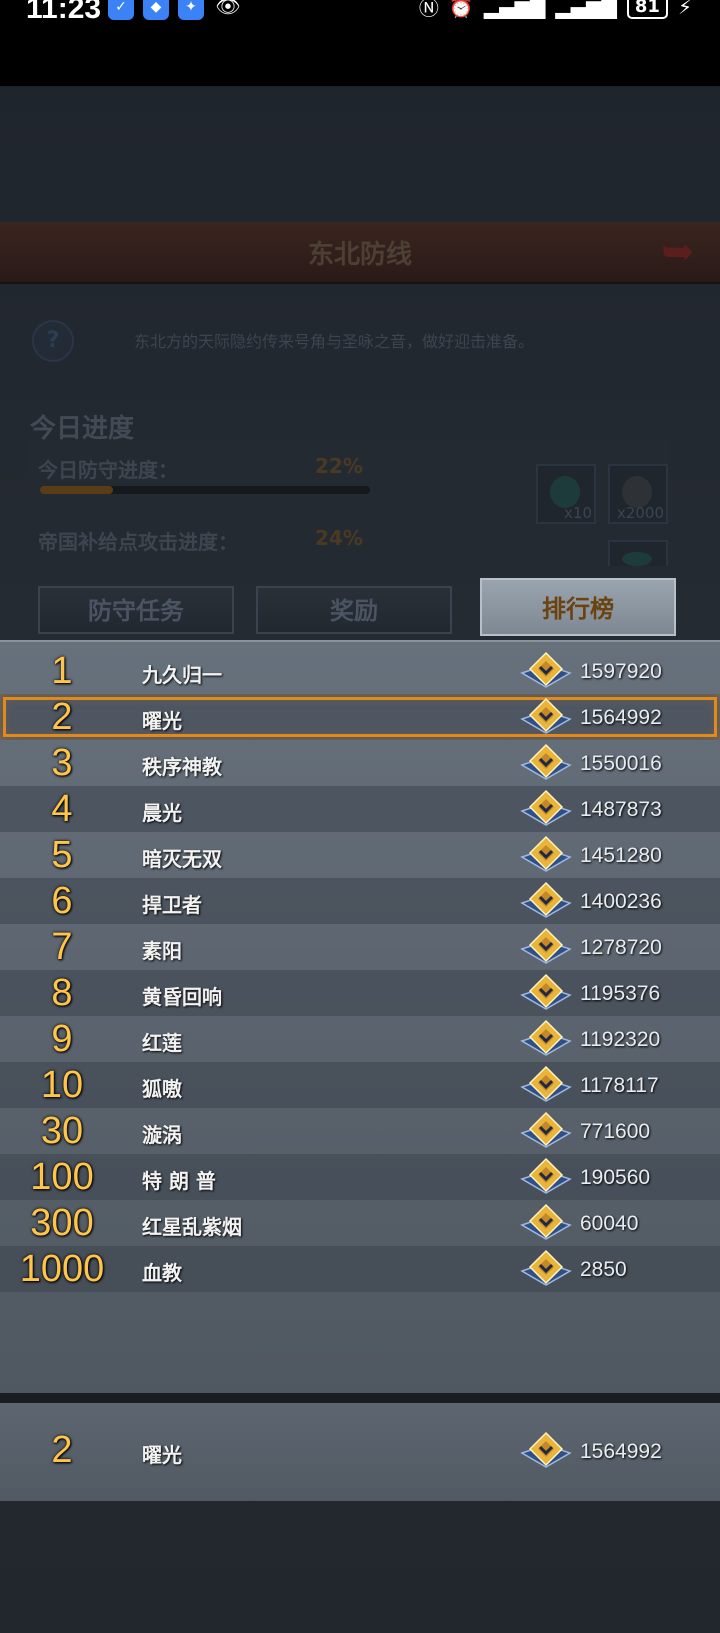  Describe the element at coordinates (640, 513) in the screenshot. I see `reward-quantity: x2000` at that location.